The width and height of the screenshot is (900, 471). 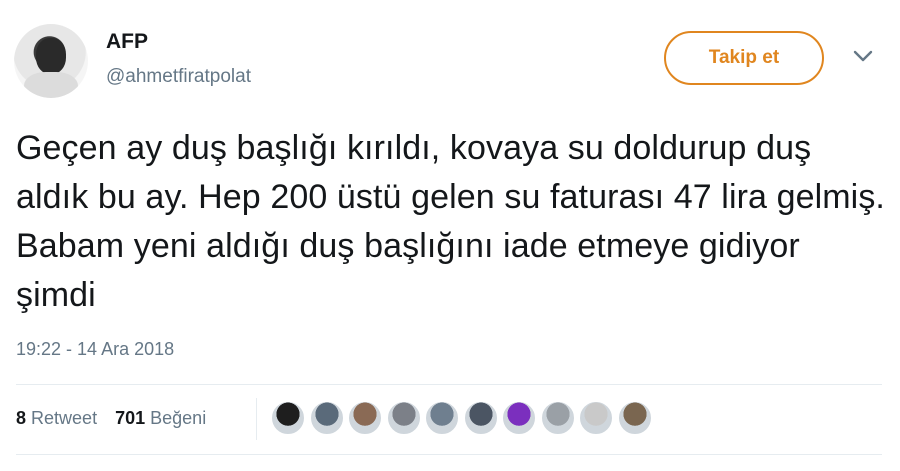 What do you see at coordinates (51, 56) in the screenshot?
I see `avatar-face-shape` at bounding box center [51, 56].